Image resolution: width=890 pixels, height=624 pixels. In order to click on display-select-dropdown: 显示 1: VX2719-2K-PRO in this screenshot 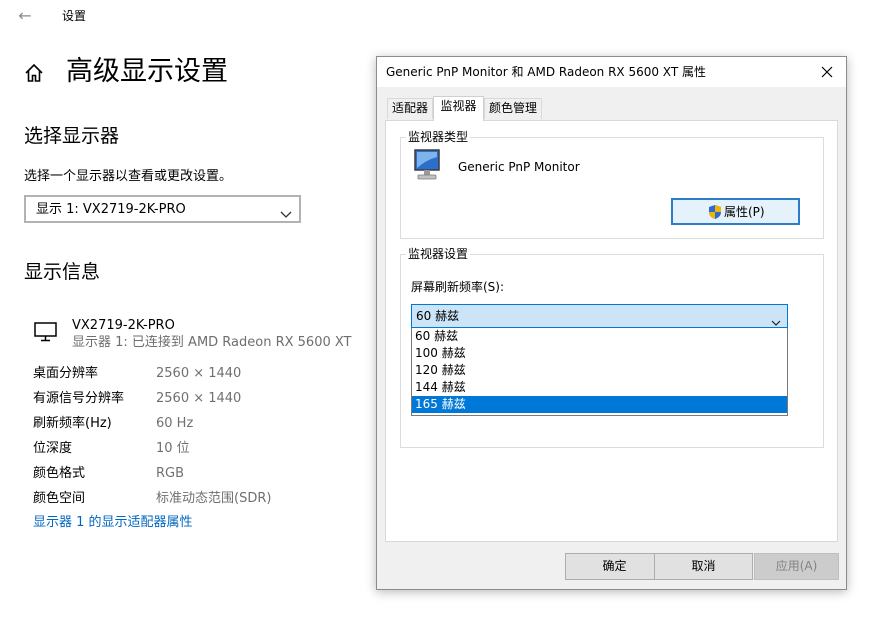, I will do `click(162, 209)`.